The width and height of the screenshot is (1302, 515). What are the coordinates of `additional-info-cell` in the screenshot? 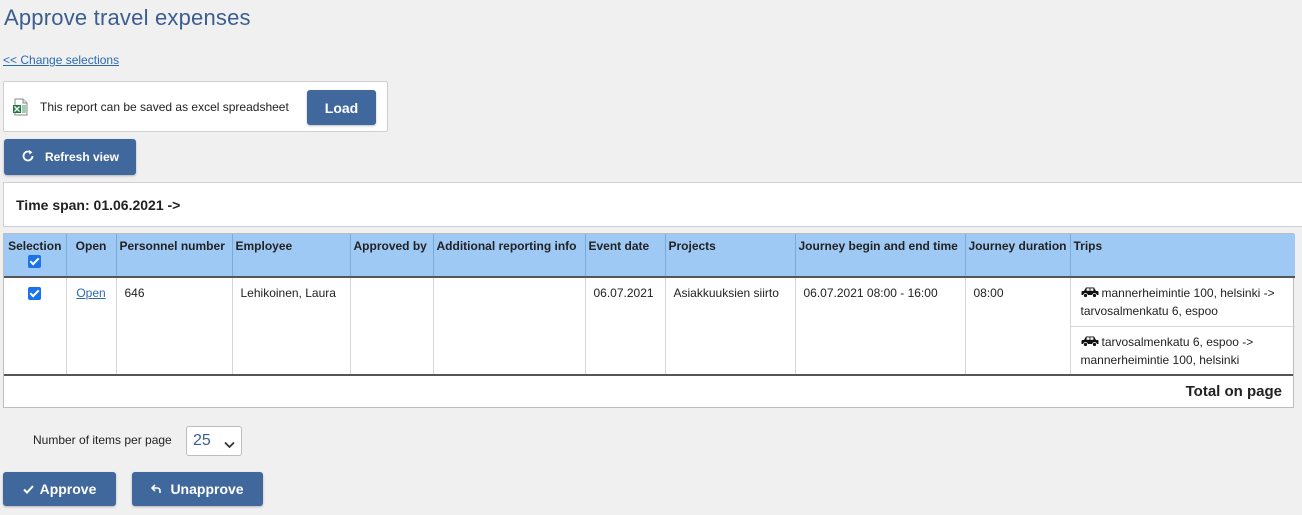 It's located at (509, 325).